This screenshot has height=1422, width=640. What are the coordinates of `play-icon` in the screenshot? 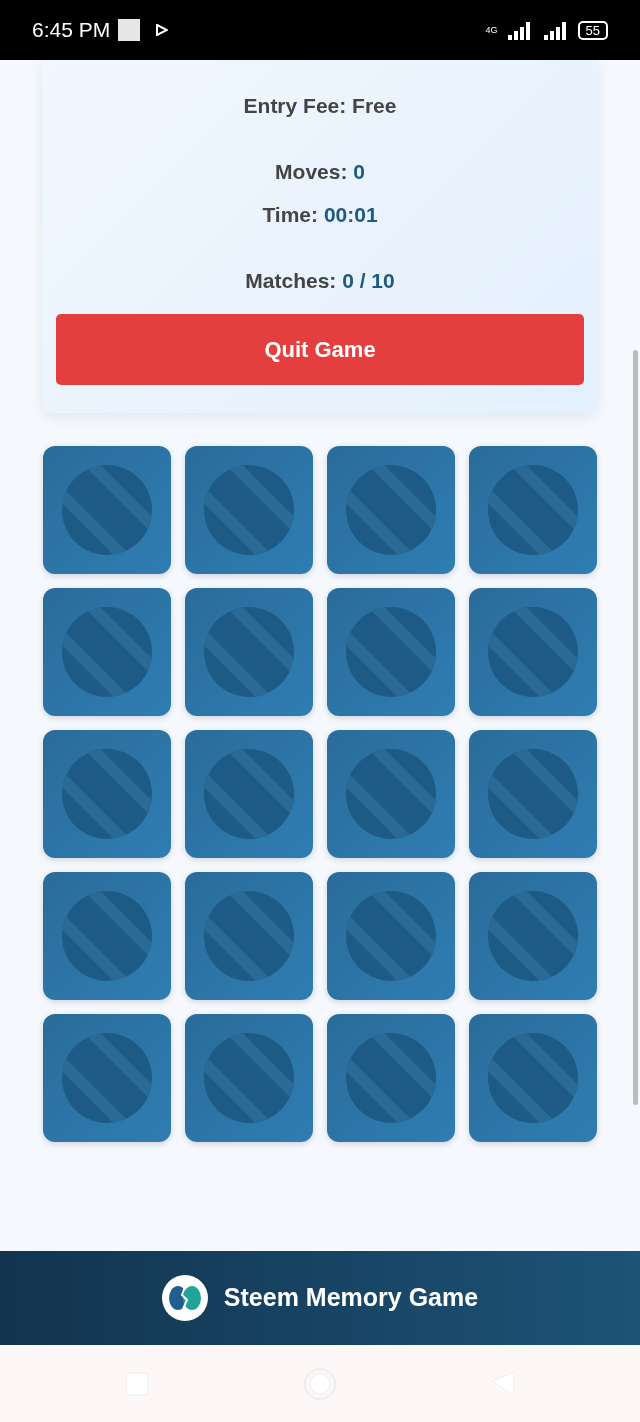 It's located at (162, 30).